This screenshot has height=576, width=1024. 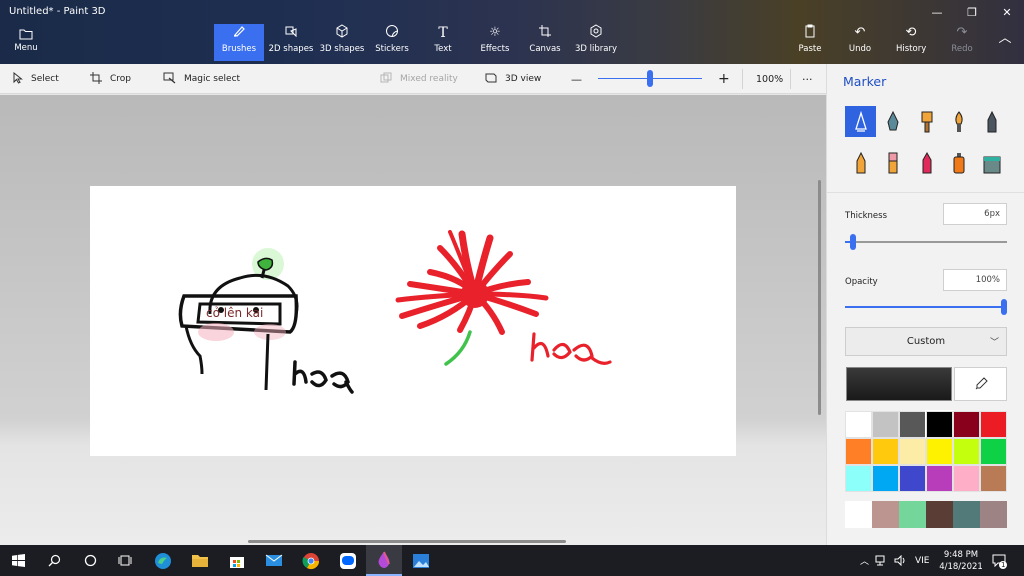 What do you see at coordinates (926, 121) in the screenshot?
I see `oil-brush` at bounding box center [926, 121].